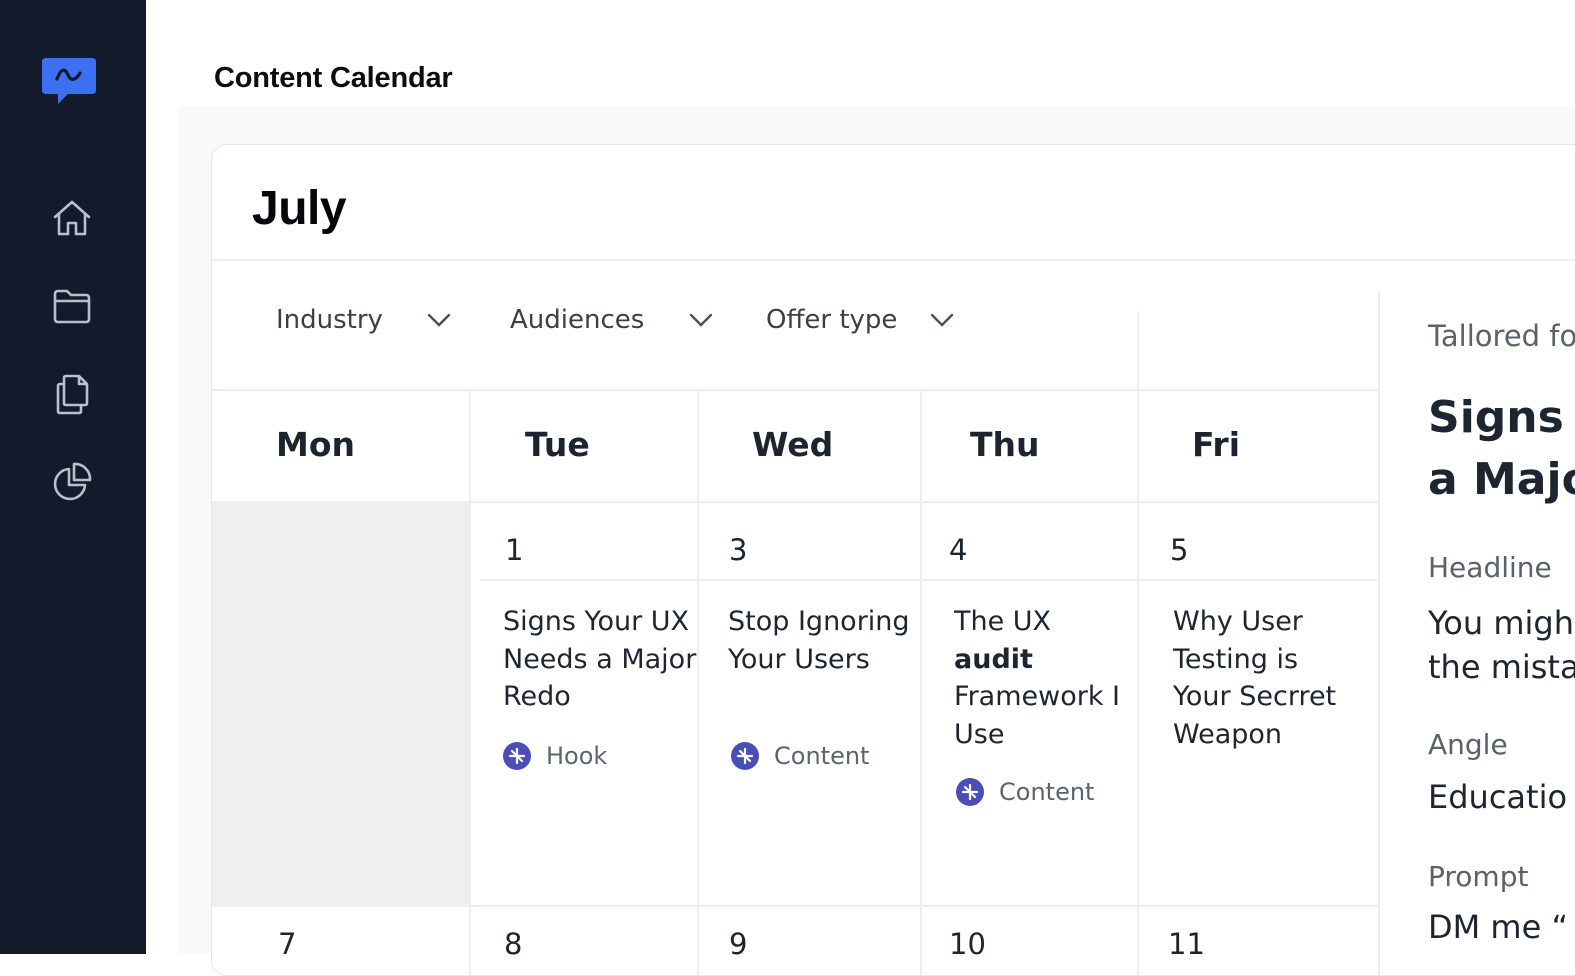 This screenshot has width=1575, height=976. Describe the element at coordinates (287, 944) in the screenshot. I see `date-number: 7` at that location.